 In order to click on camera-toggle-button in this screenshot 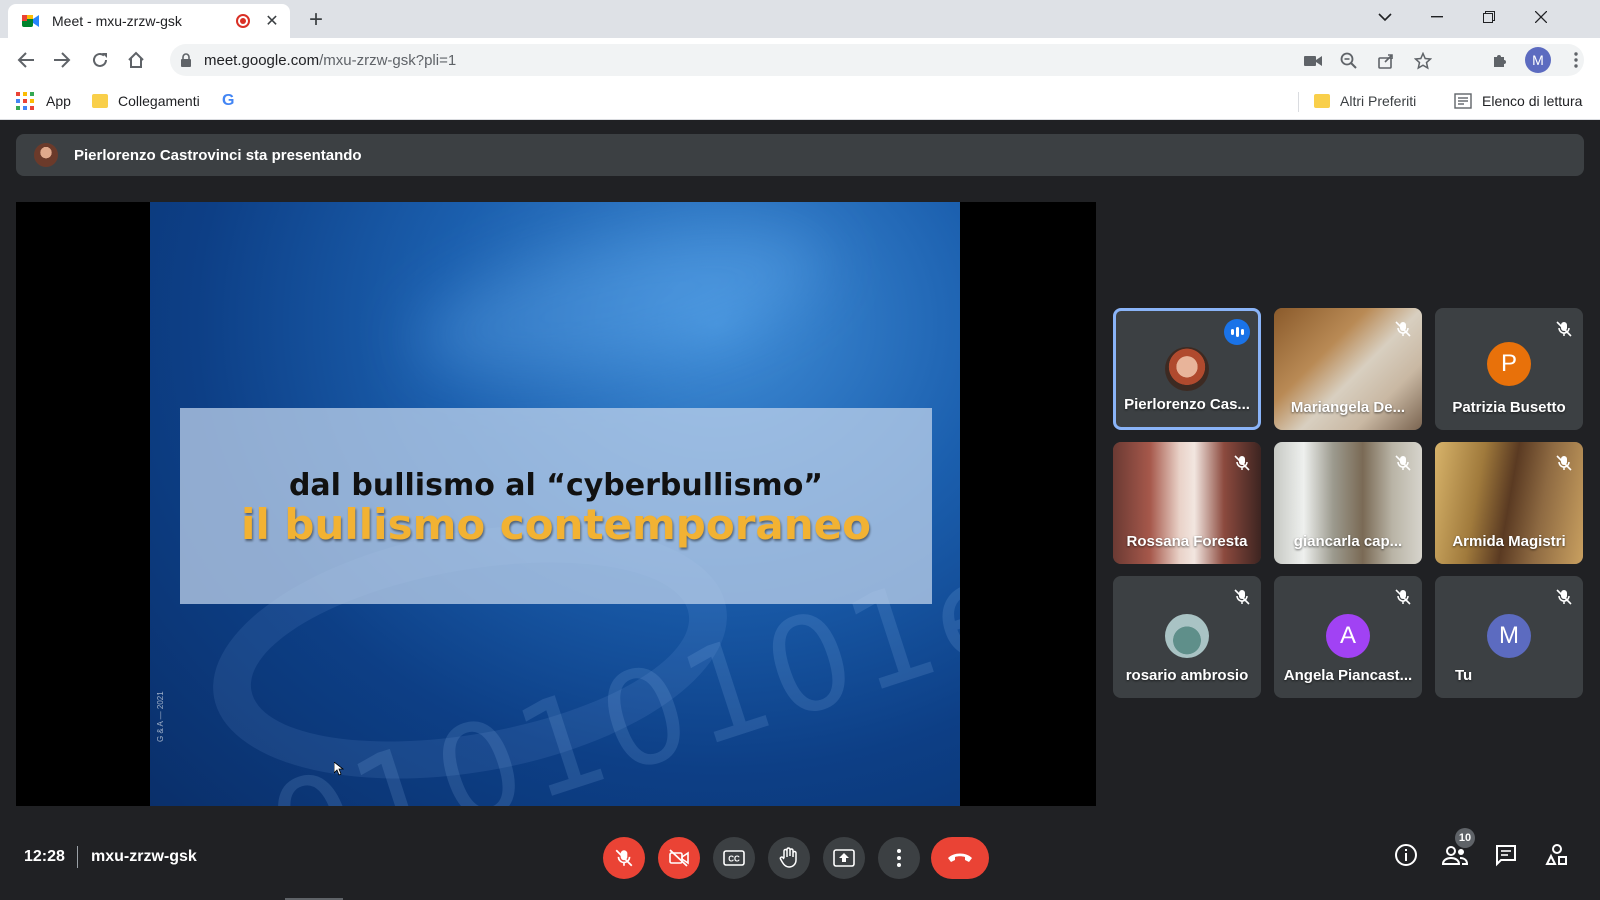, I will do `click(679, 858)`.